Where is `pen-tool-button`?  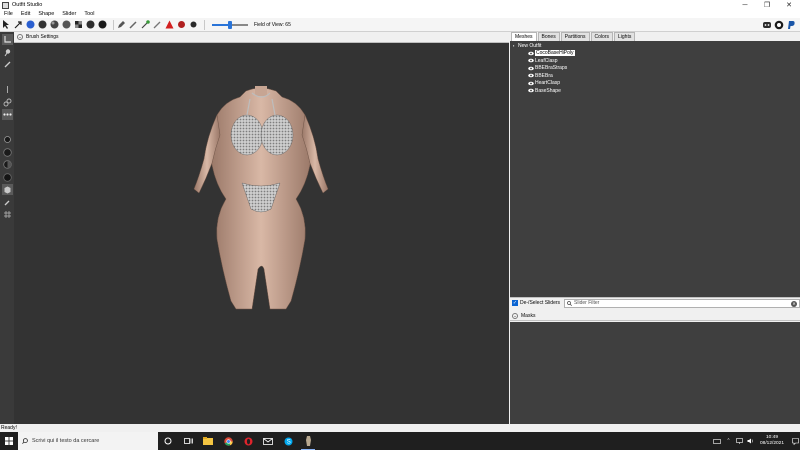
pen-tool-button is located at coordinates (7, 64).